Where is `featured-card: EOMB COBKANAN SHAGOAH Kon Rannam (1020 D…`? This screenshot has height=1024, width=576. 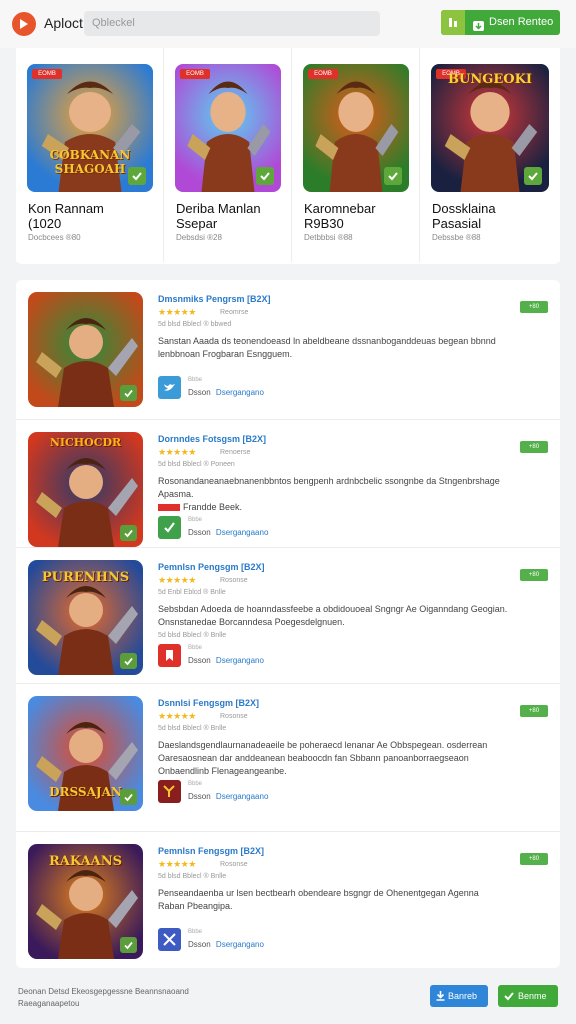
featured-card: EOMB COBKANAN SHAGOAH Kon Rannam (1020 D… is located at coordinates (90, 155).